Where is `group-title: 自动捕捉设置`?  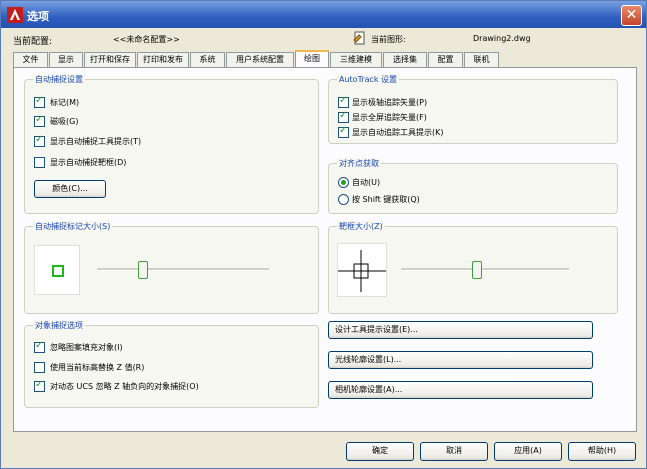
group-title: 自动捕捉设置 is located at coordinates (59, 79).